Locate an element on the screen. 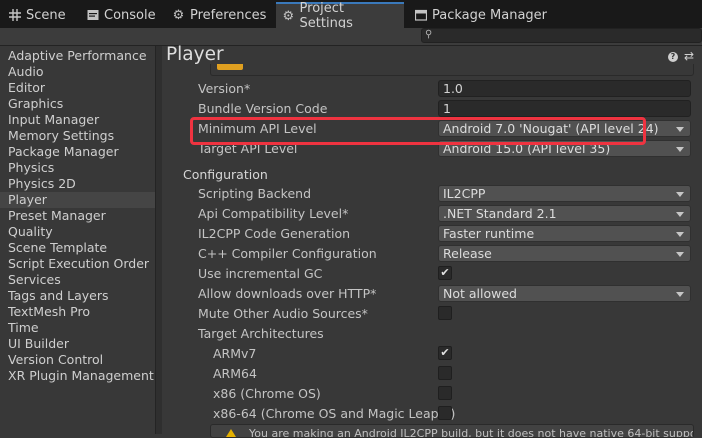 The height and width of the screenshot is (438, 702). tab-project-settings: ⚙ Project Settings is located at coordinates (340, 16).